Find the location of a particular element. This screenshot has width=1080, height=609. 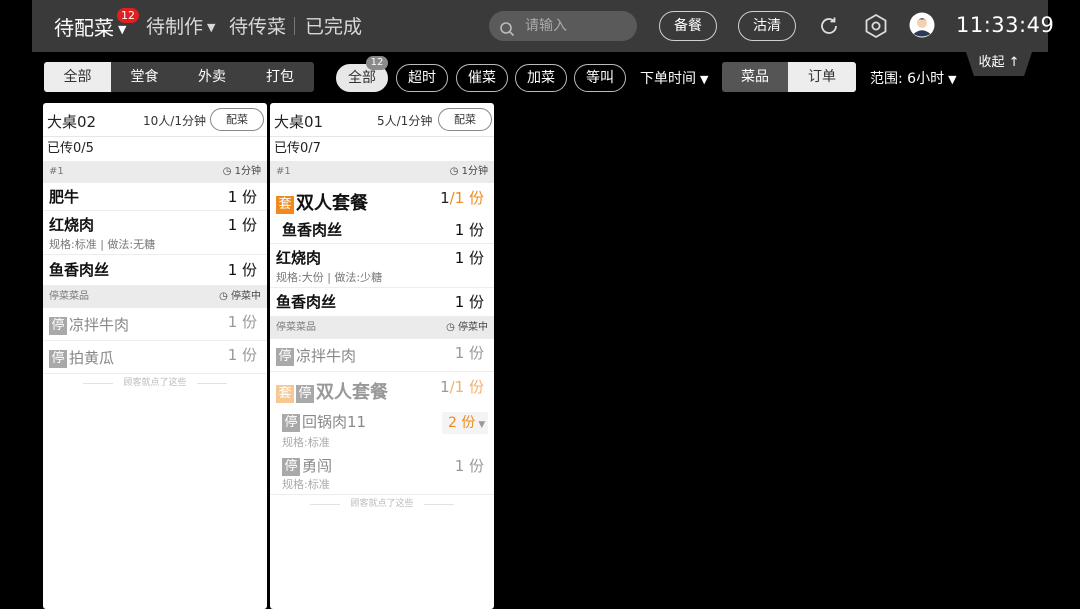

dish-row: 停回锅肉11 2 份 ▼ 规格:标准 is located at coordinates (382, 430).